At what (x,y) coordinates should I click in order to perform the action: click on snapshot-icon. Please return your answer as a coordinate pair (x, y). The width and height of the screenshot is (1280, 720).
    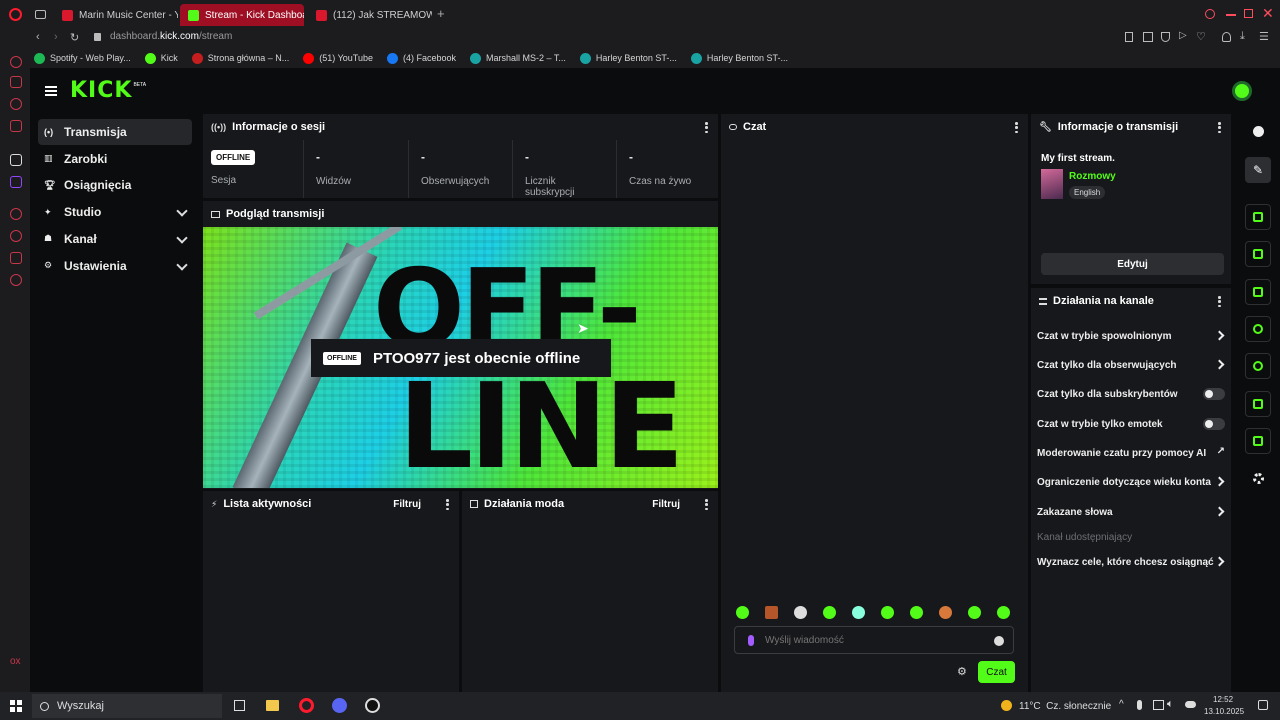
    Looking at the image, I should click on (1148, 37).